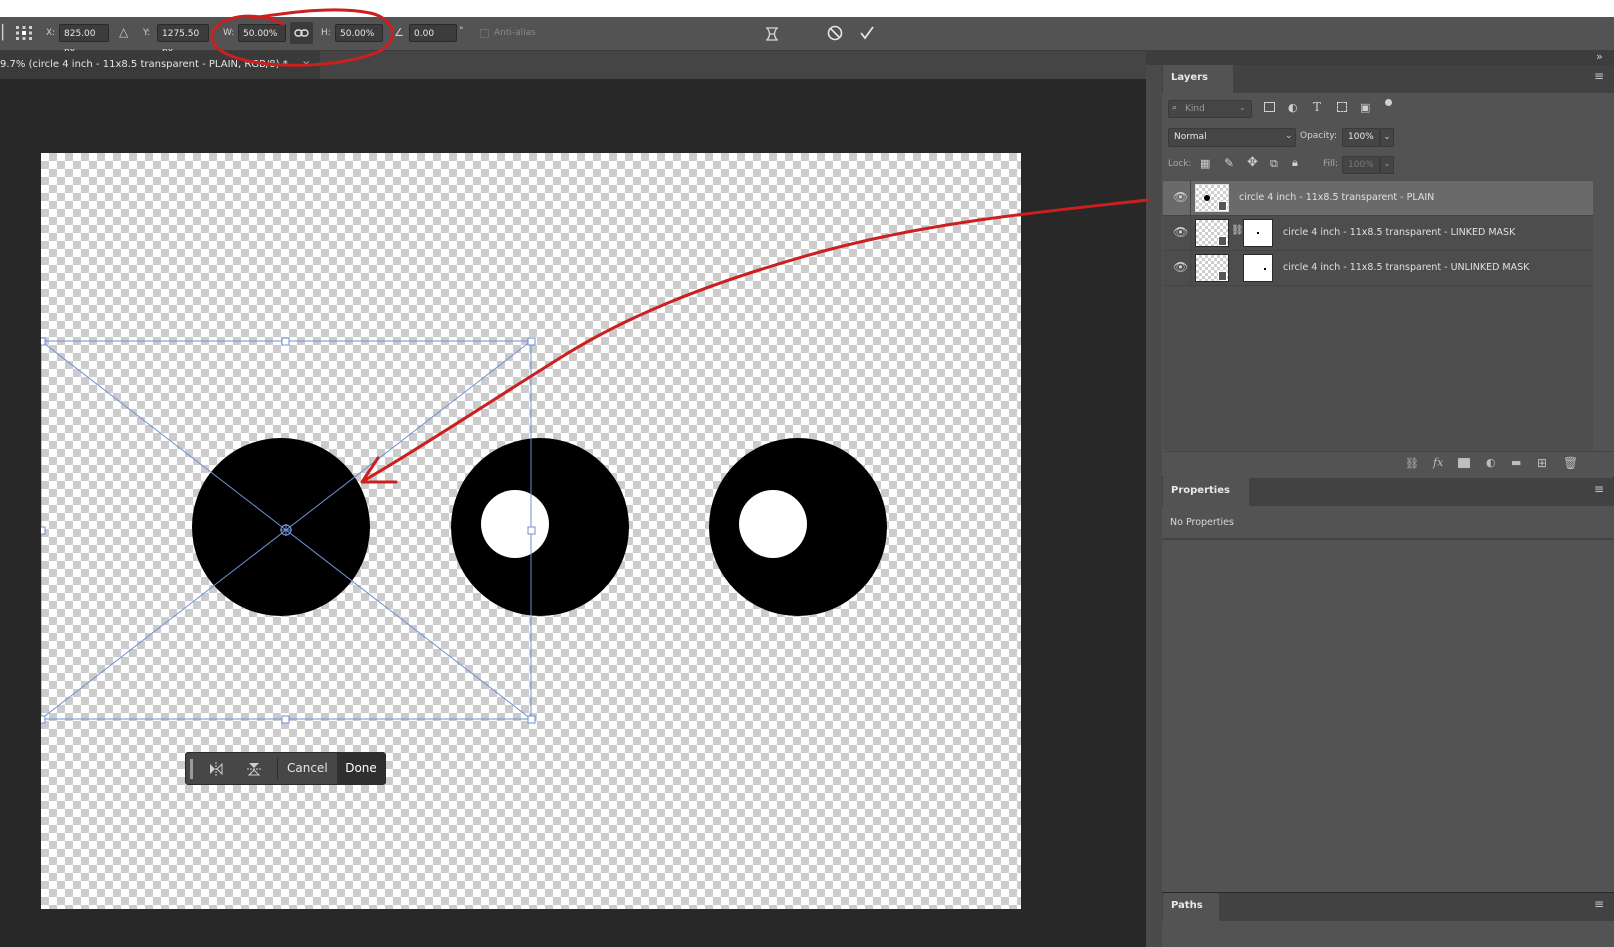 This screenshot has height=947, width=1614. What do you see at coordinates (756, 340) in the screenshot?
I see `annotation-arrow` at bounding box center [756, 340].